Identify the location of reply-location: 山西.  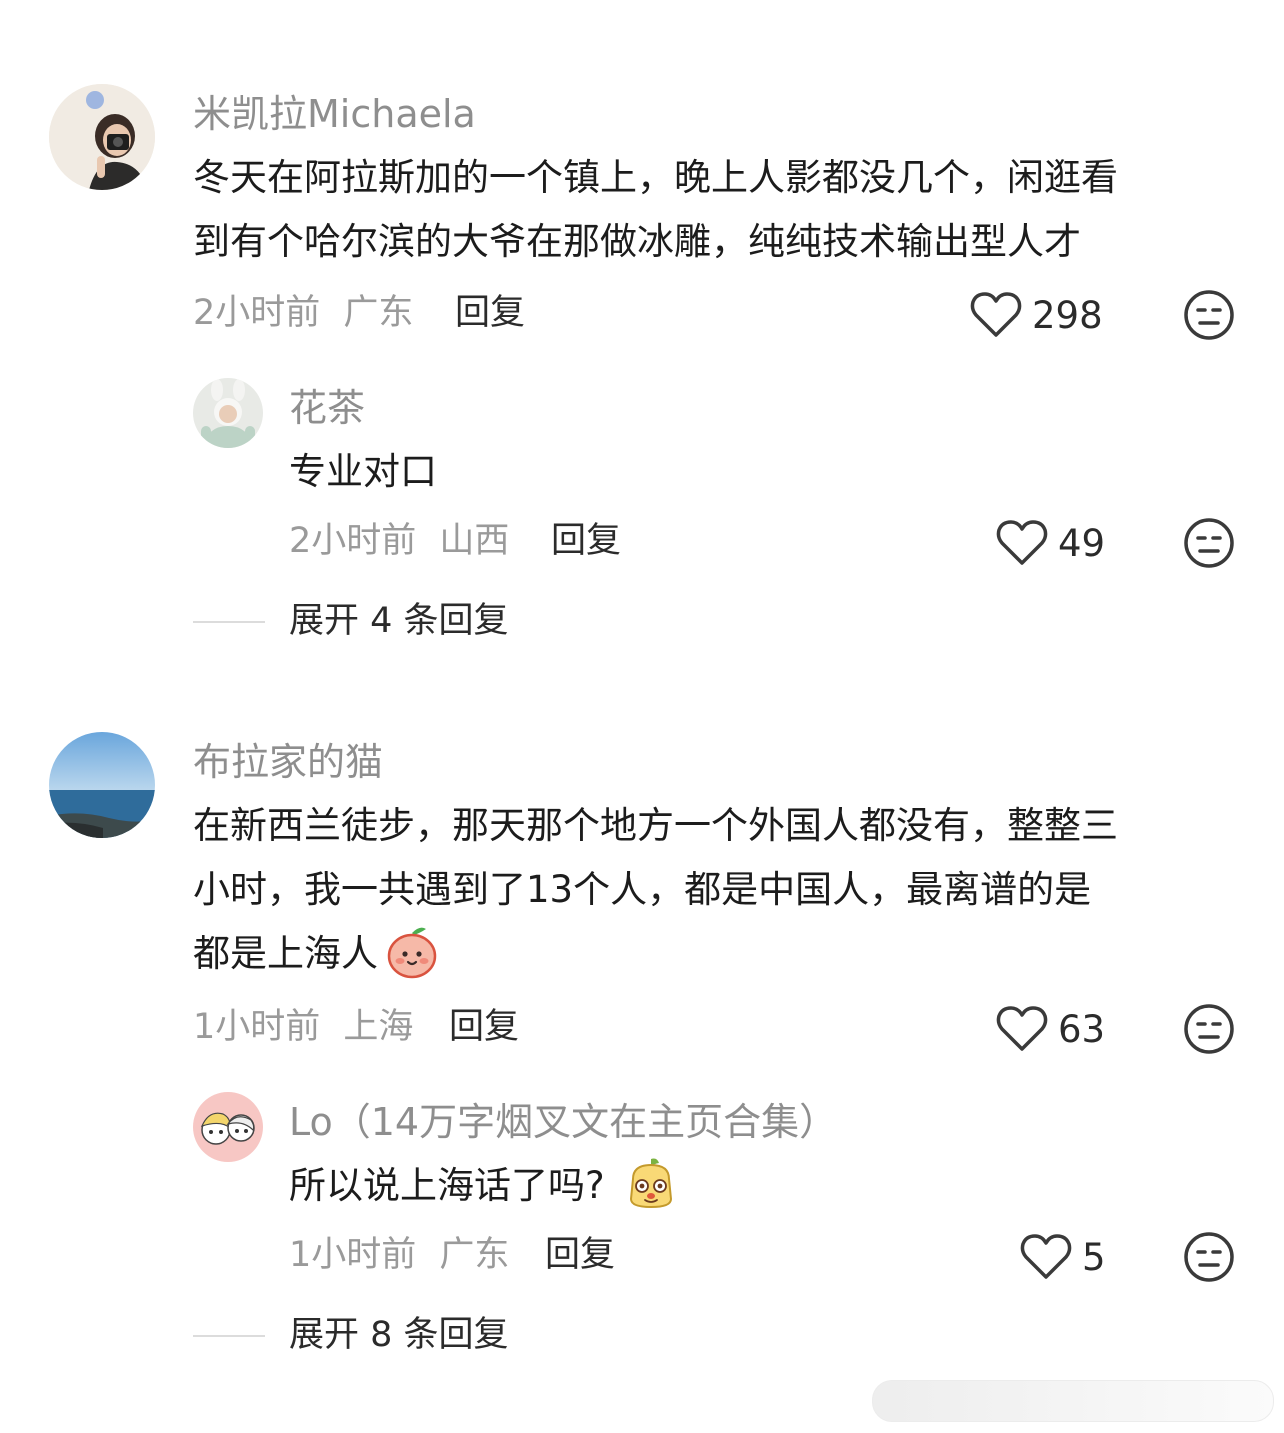
(474, 541).